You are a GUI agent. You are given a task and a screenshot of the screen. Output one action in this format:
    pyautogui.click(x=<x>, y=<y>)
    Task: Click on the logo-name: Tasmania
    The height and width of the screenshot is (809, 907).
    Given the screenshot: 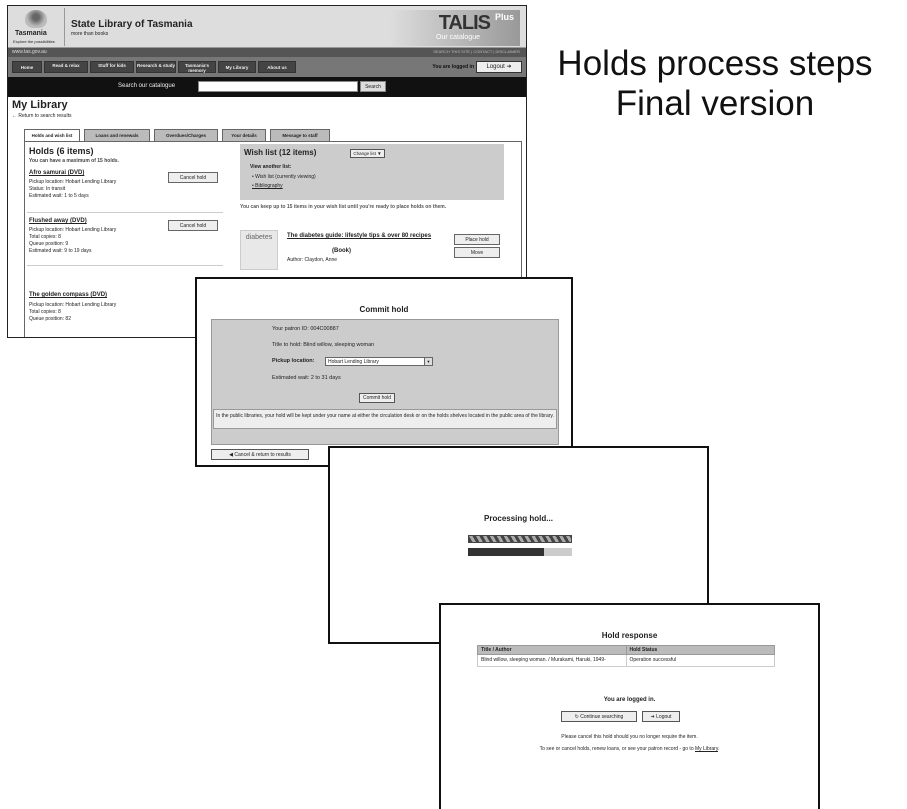 What is the action you would take?
    pyautogui.click(x=31, y=33)
    